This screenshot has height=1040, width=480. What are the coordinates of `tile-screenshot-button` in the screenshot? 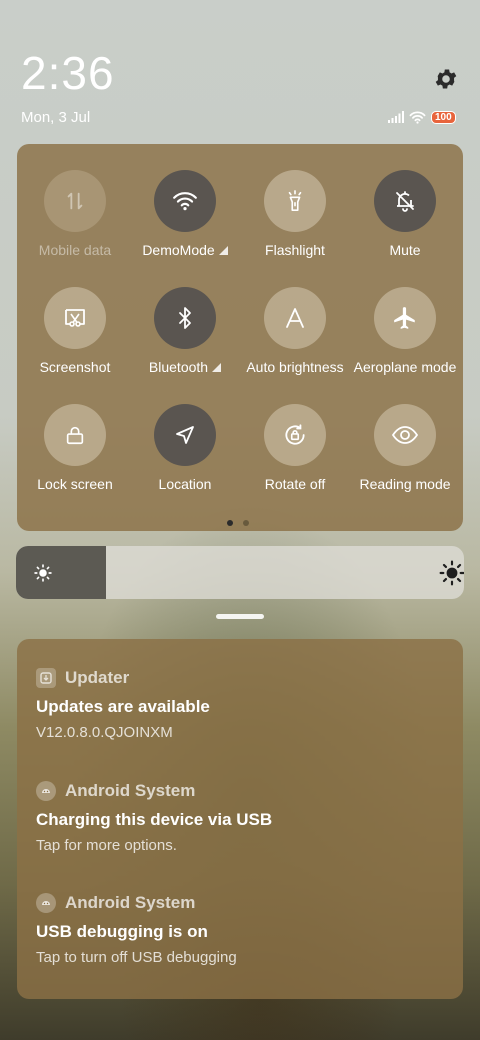 It's located at (75, 318).